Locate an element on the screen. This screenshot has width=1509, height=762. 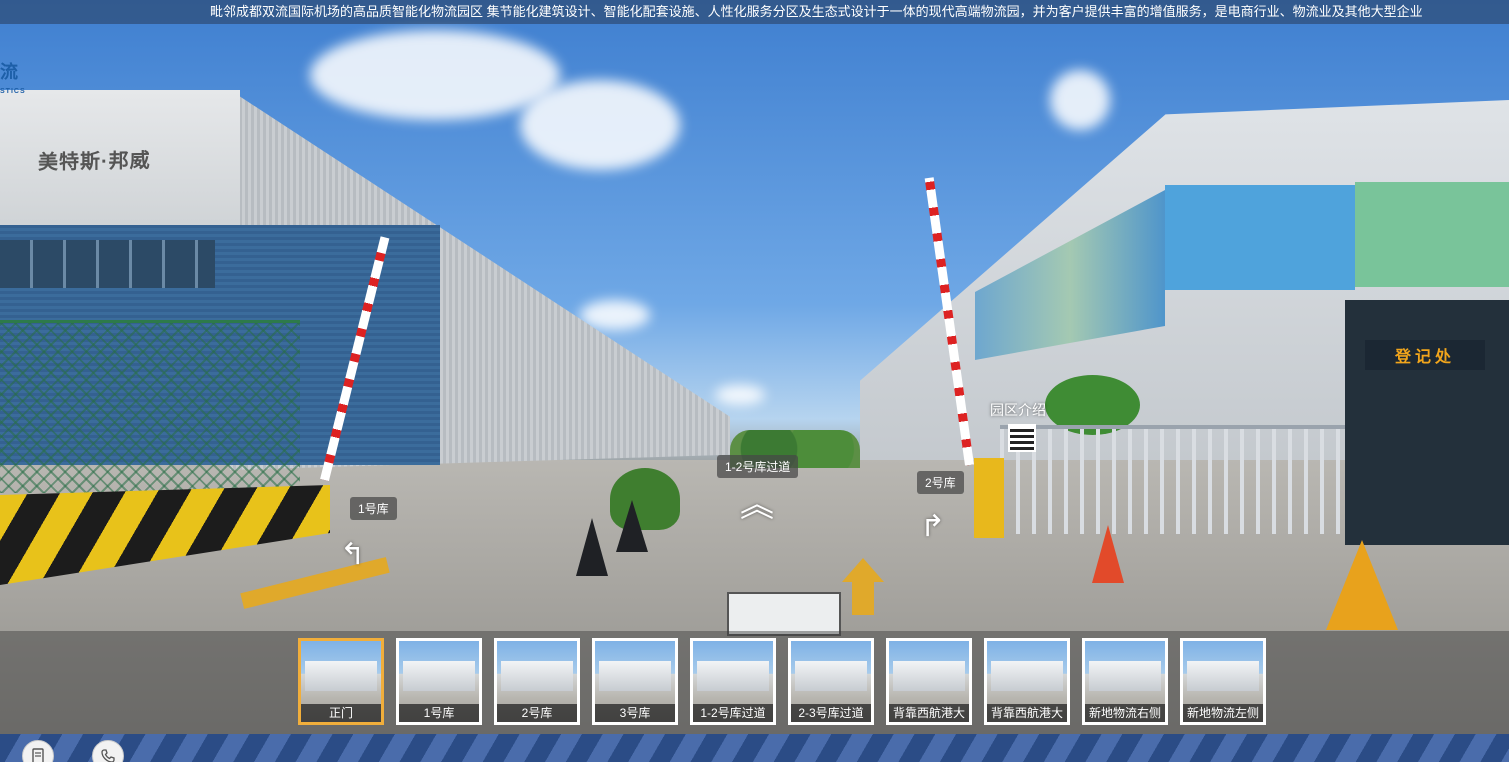
thumbnail-label: 新地物流左侧 is located at coordinates (1223, 713).